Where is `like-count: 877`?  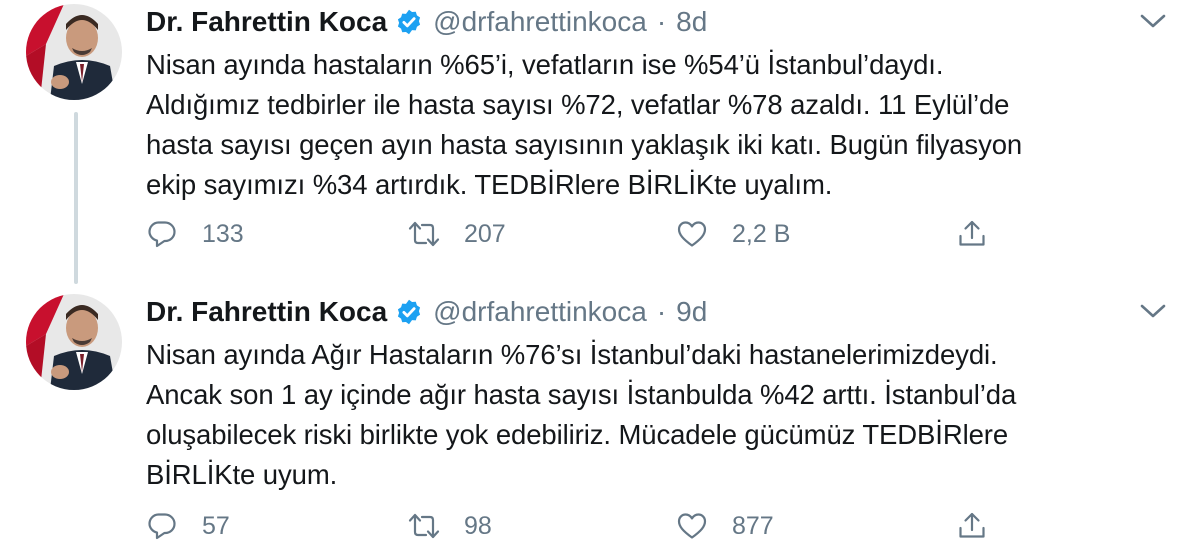
like-count: 877 is located at coordinates (753, 525).